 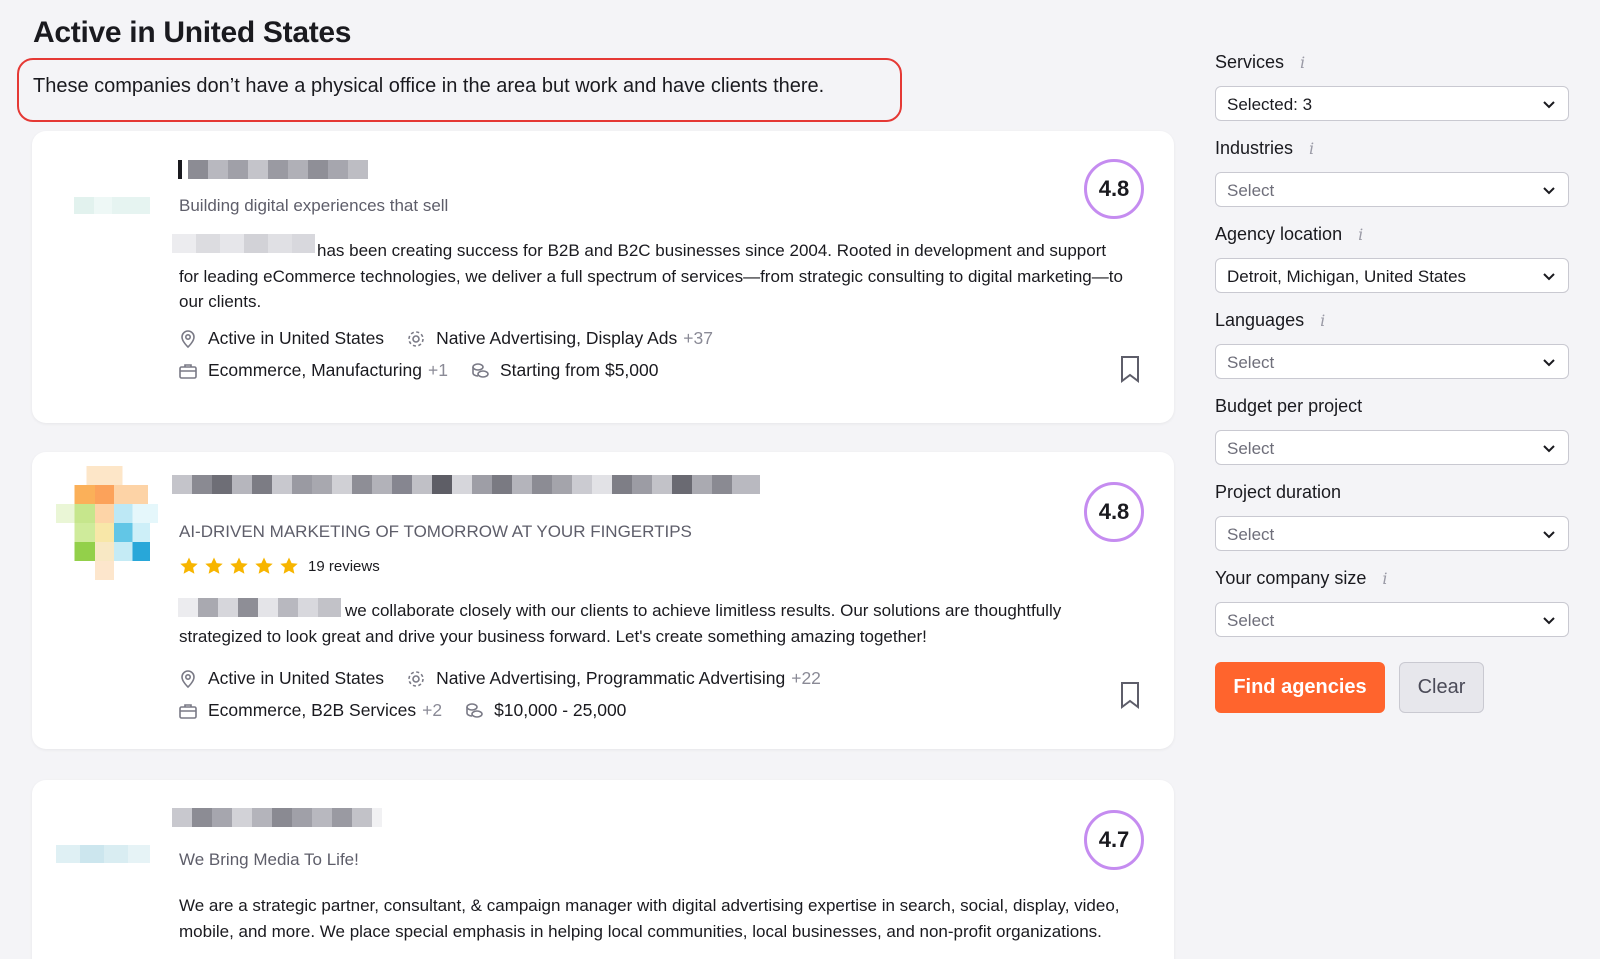 I want to click on duration-filter-label: Project duration, so click(x=1278, y=492).